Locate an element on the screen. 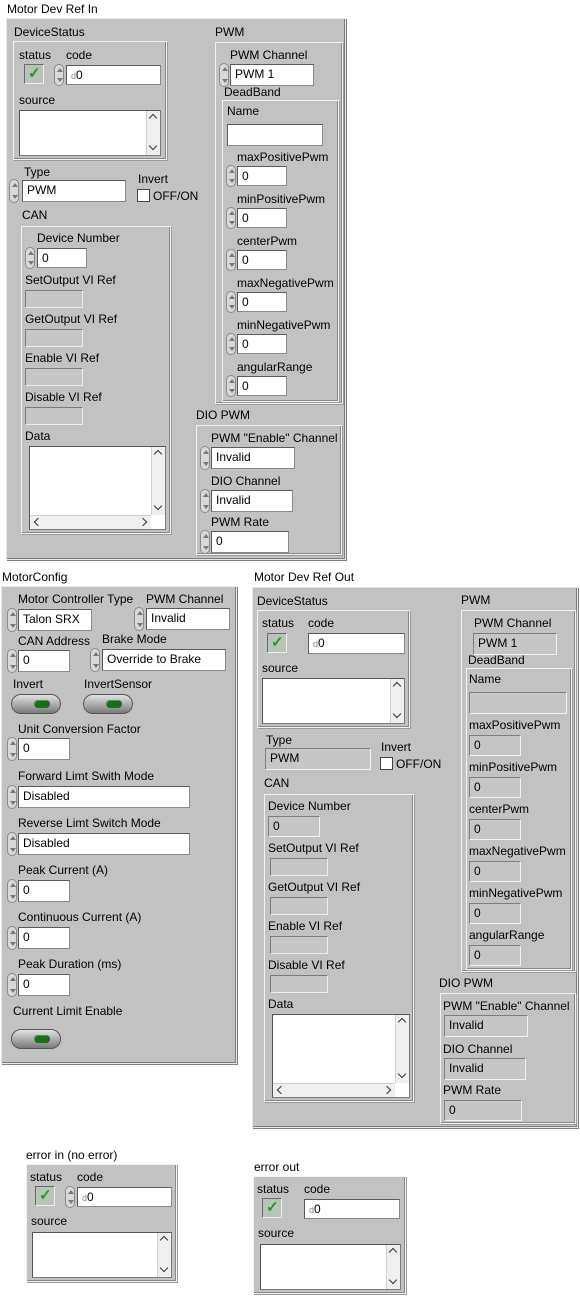 The width and height of the screenshot is (580, 1296). out-deadband-label: DeadBand is located at coordinates (496, 660).